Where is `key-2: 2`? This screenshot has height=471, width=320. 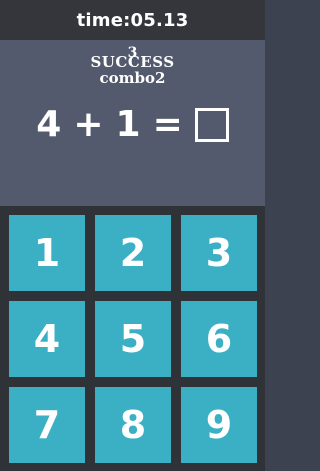
key-2: 2 is located at coordinates (133, 253).